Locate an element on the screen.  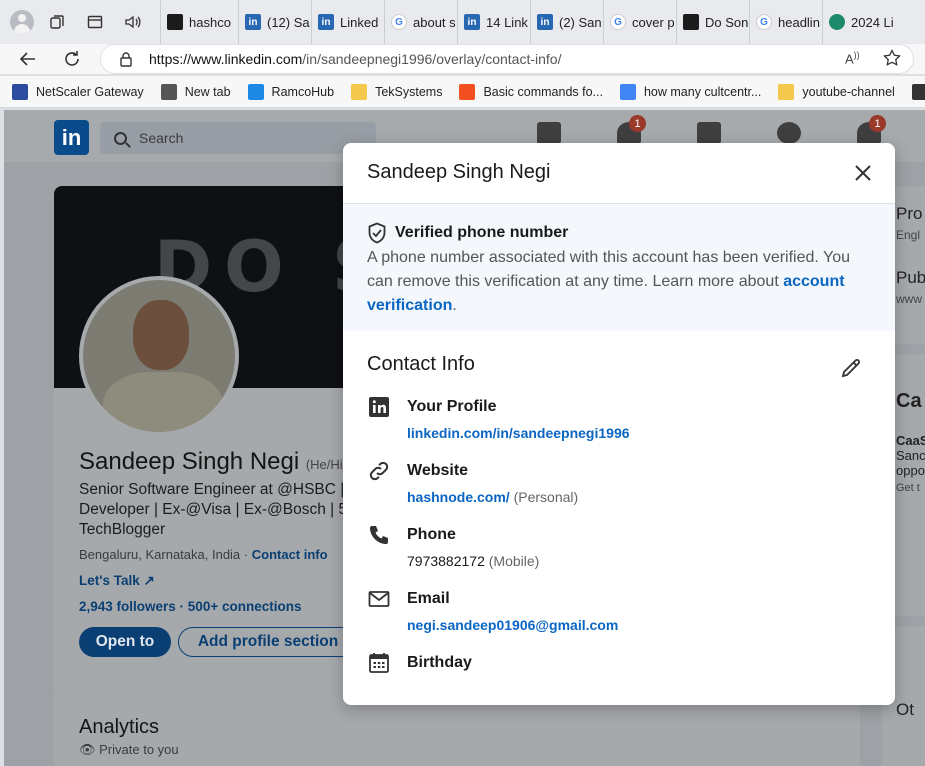
browser-tab: Gheadlin is located at coordinates (785, 22).